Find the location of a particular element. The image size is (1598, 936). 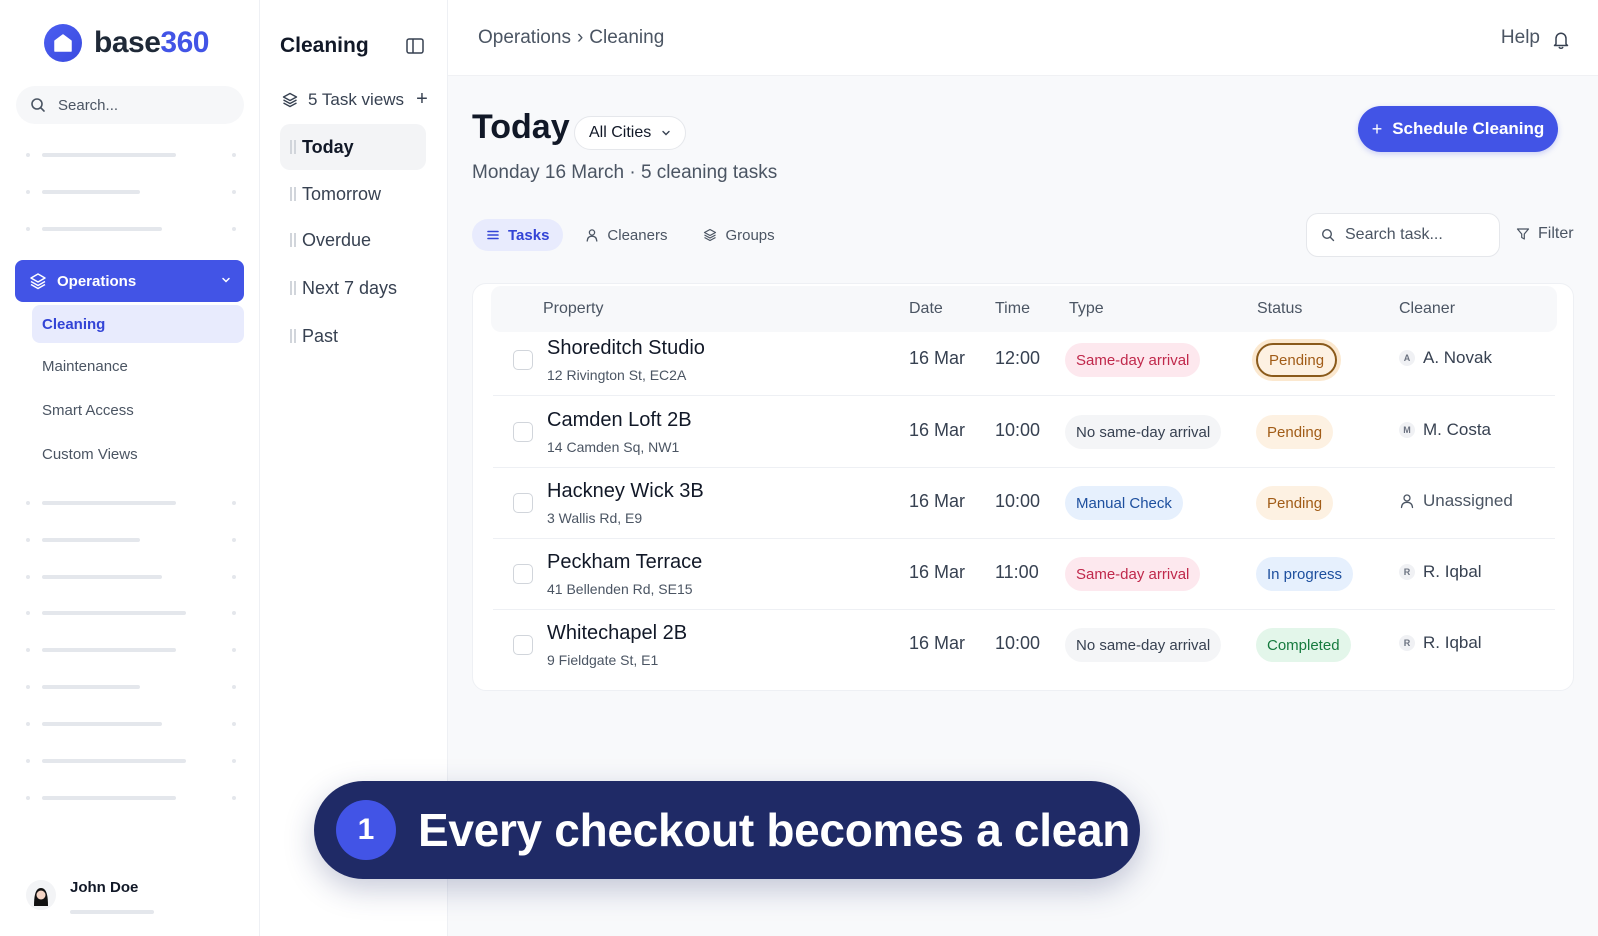

cleaner-cell: A A. Novak is located at coordinates (1445, 358).